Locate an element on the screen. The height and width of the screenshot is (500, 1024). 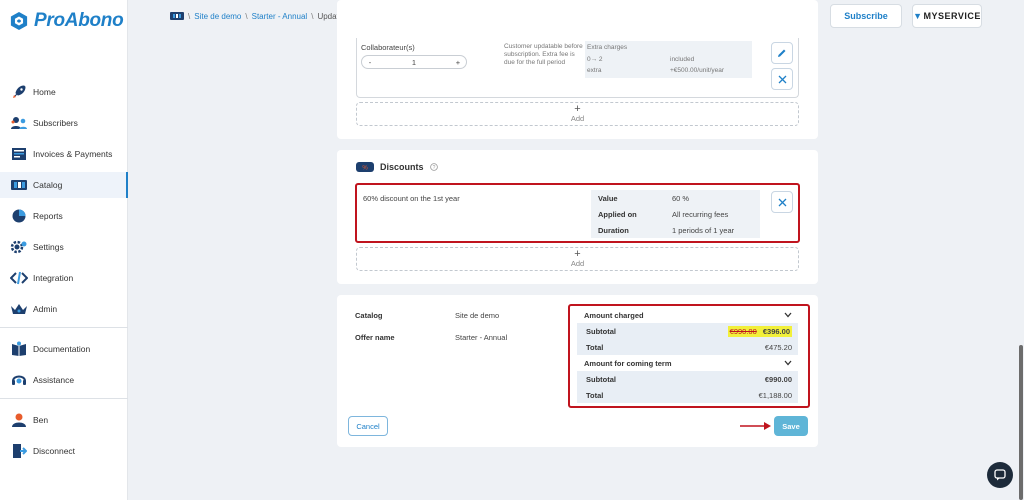
add-feature-button: + Add is located at coordinates (577, 114).